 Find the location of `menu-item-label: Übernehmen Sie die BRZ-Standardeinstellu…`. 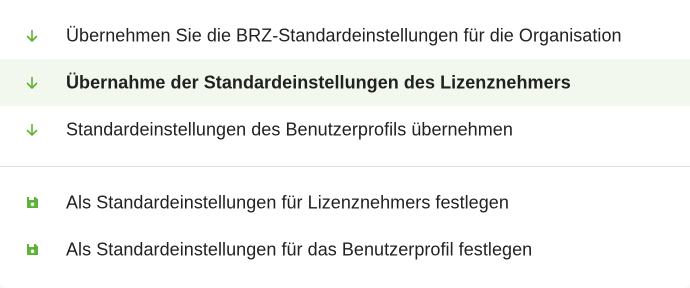

menu-item-label: Übernehmen Sie die BRZ-Standardeinstellu… is located at coordinates (344, 35).